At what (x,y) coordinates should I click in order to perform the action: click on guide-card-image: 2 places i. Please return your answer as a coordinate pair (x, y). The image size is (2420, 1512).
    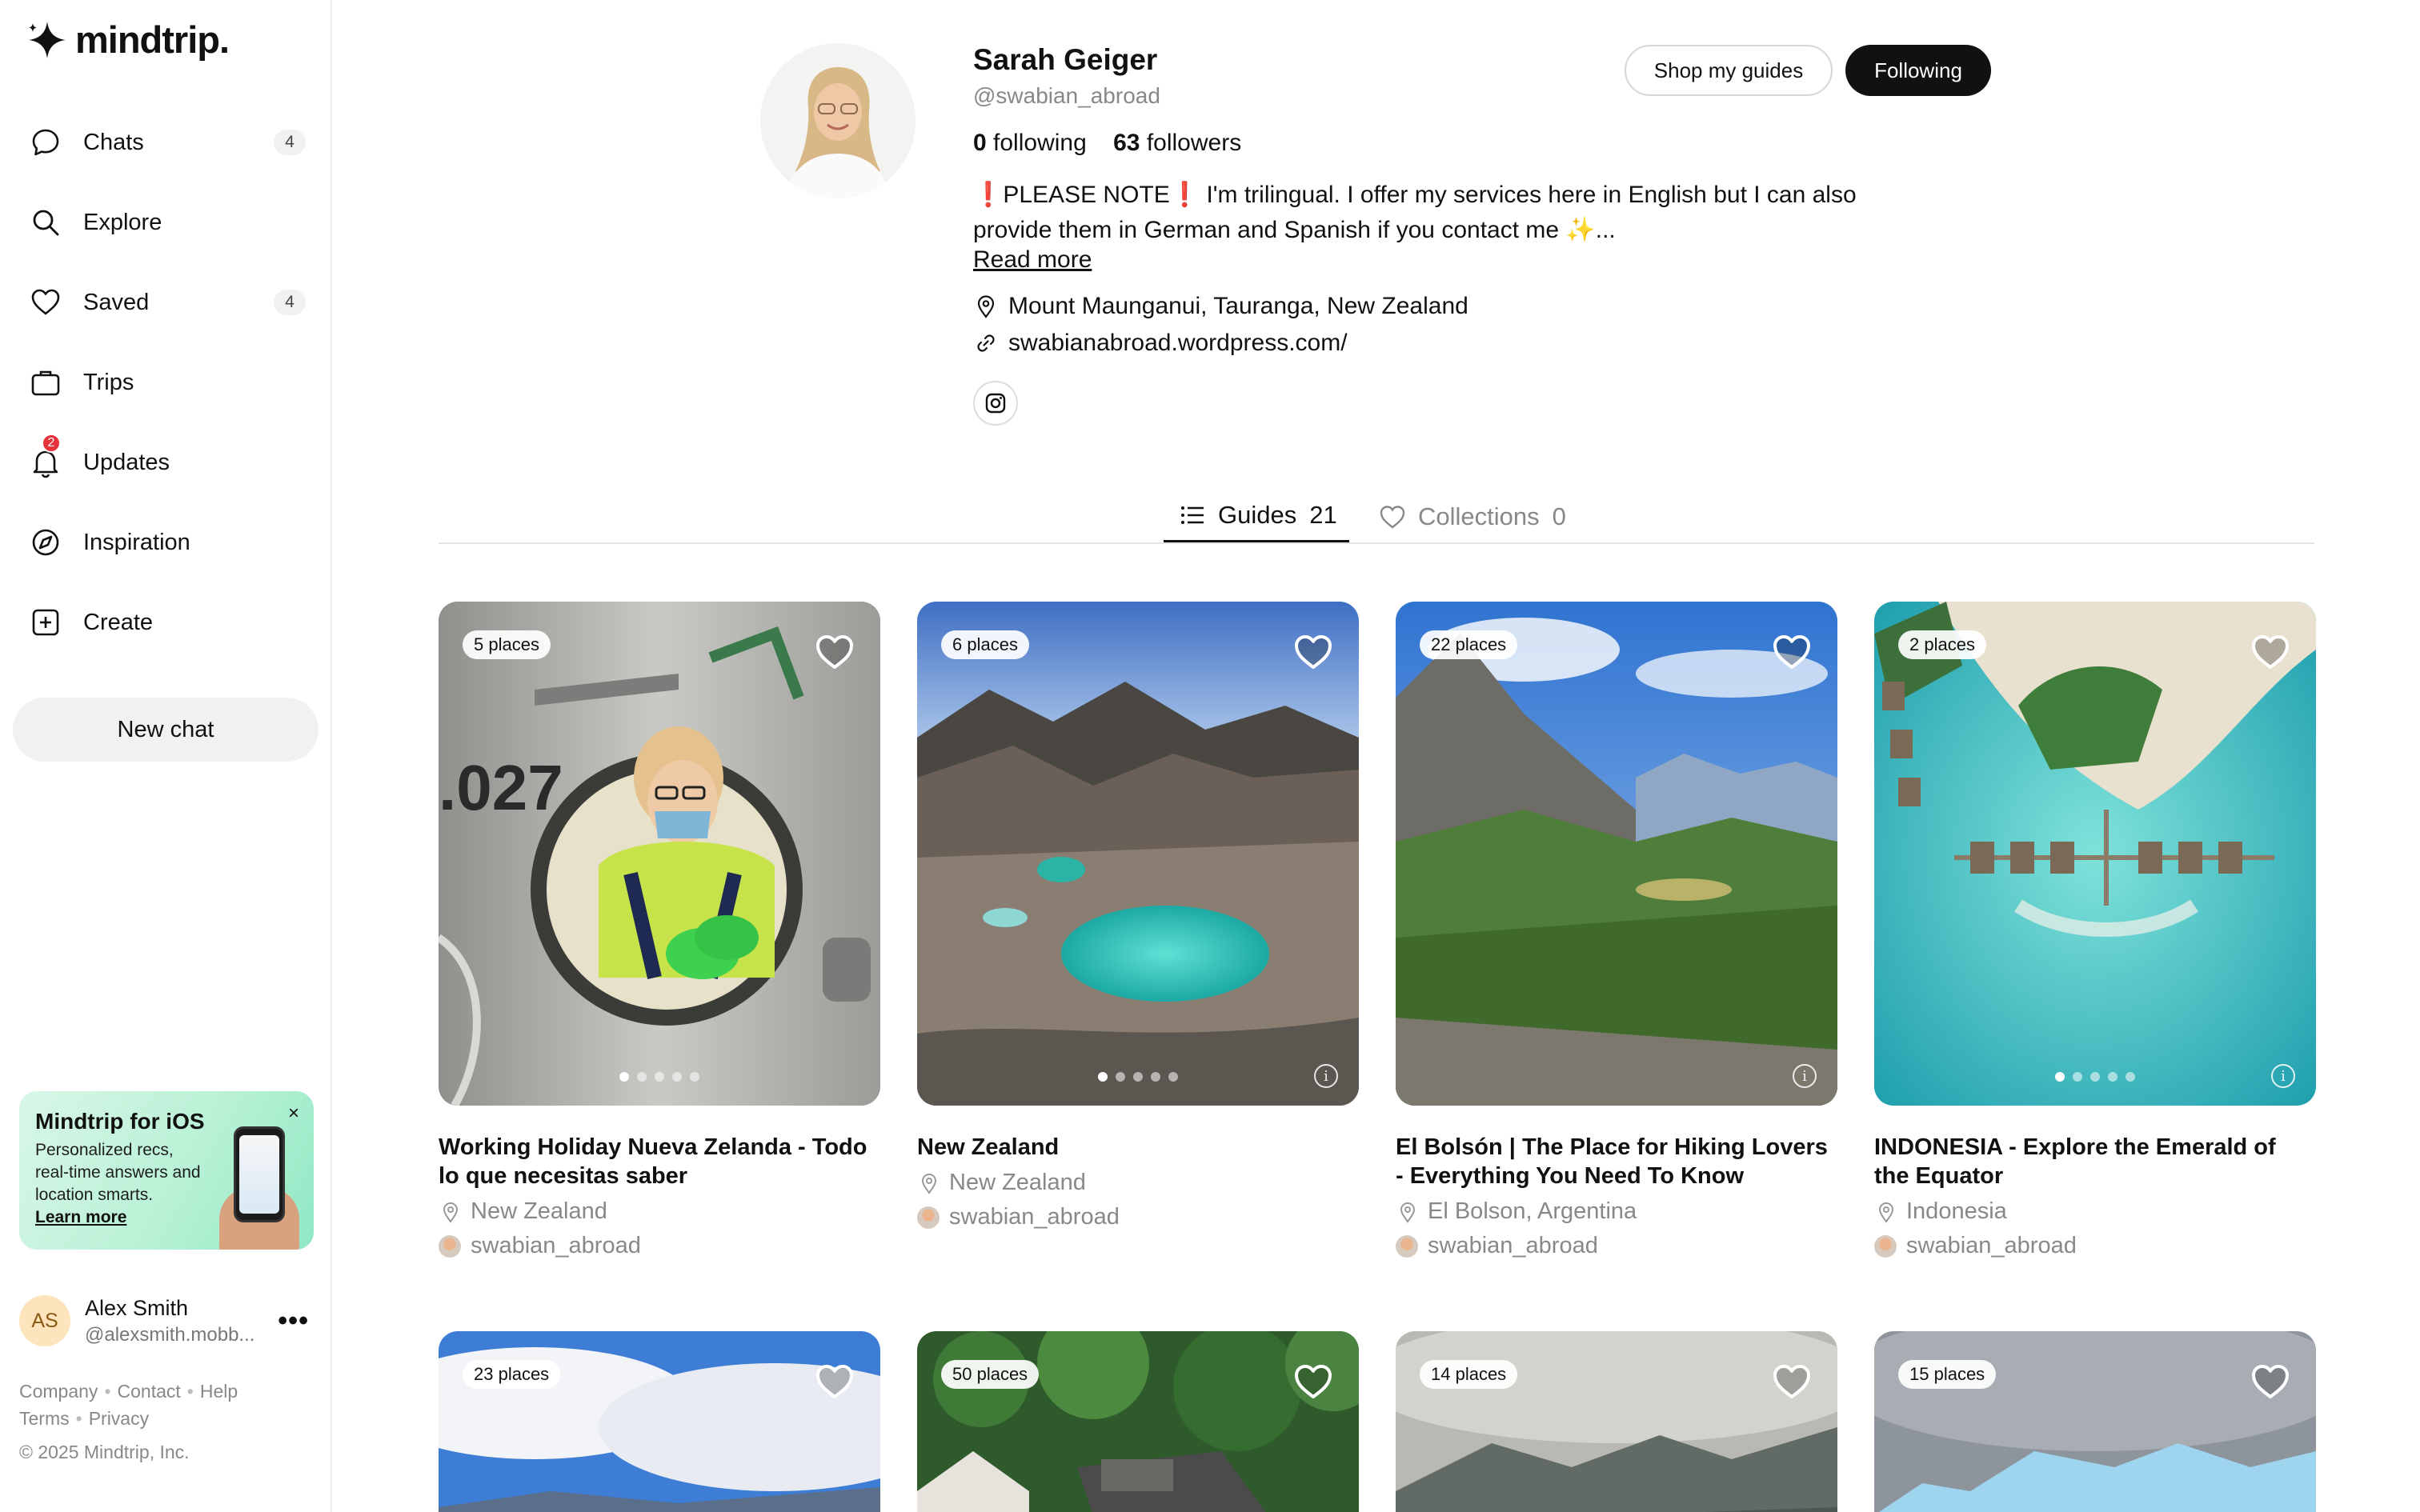
    Looking at the image, I should click on (2095, 854).